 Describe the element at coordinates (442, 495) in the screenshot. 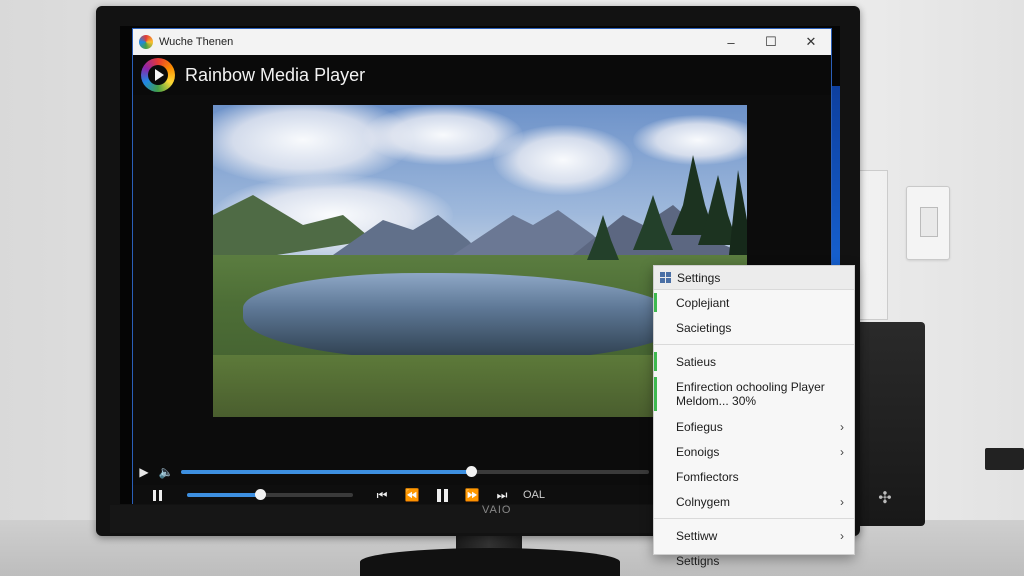

I see `pause-icon` at that location.